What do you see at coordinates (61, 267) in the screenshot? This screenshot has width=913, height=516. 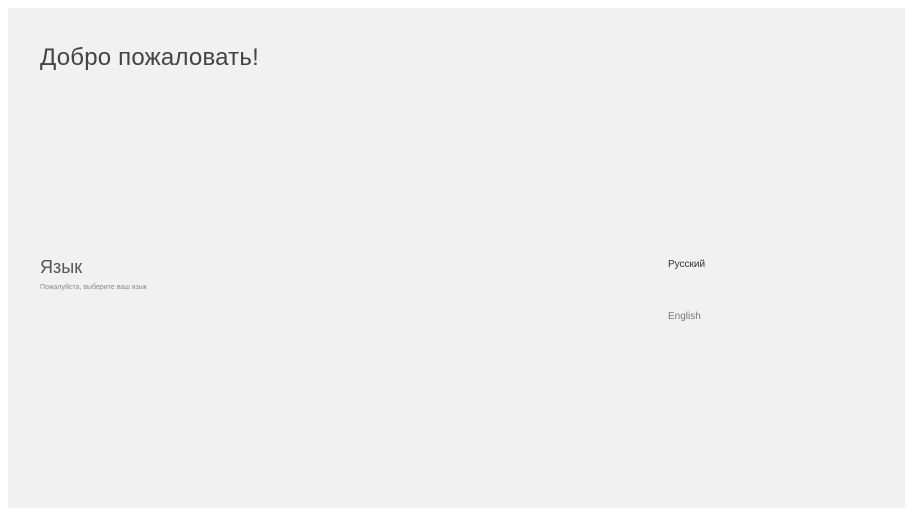 I see `language-section-title: Язык` at bounding box center [61, 267].